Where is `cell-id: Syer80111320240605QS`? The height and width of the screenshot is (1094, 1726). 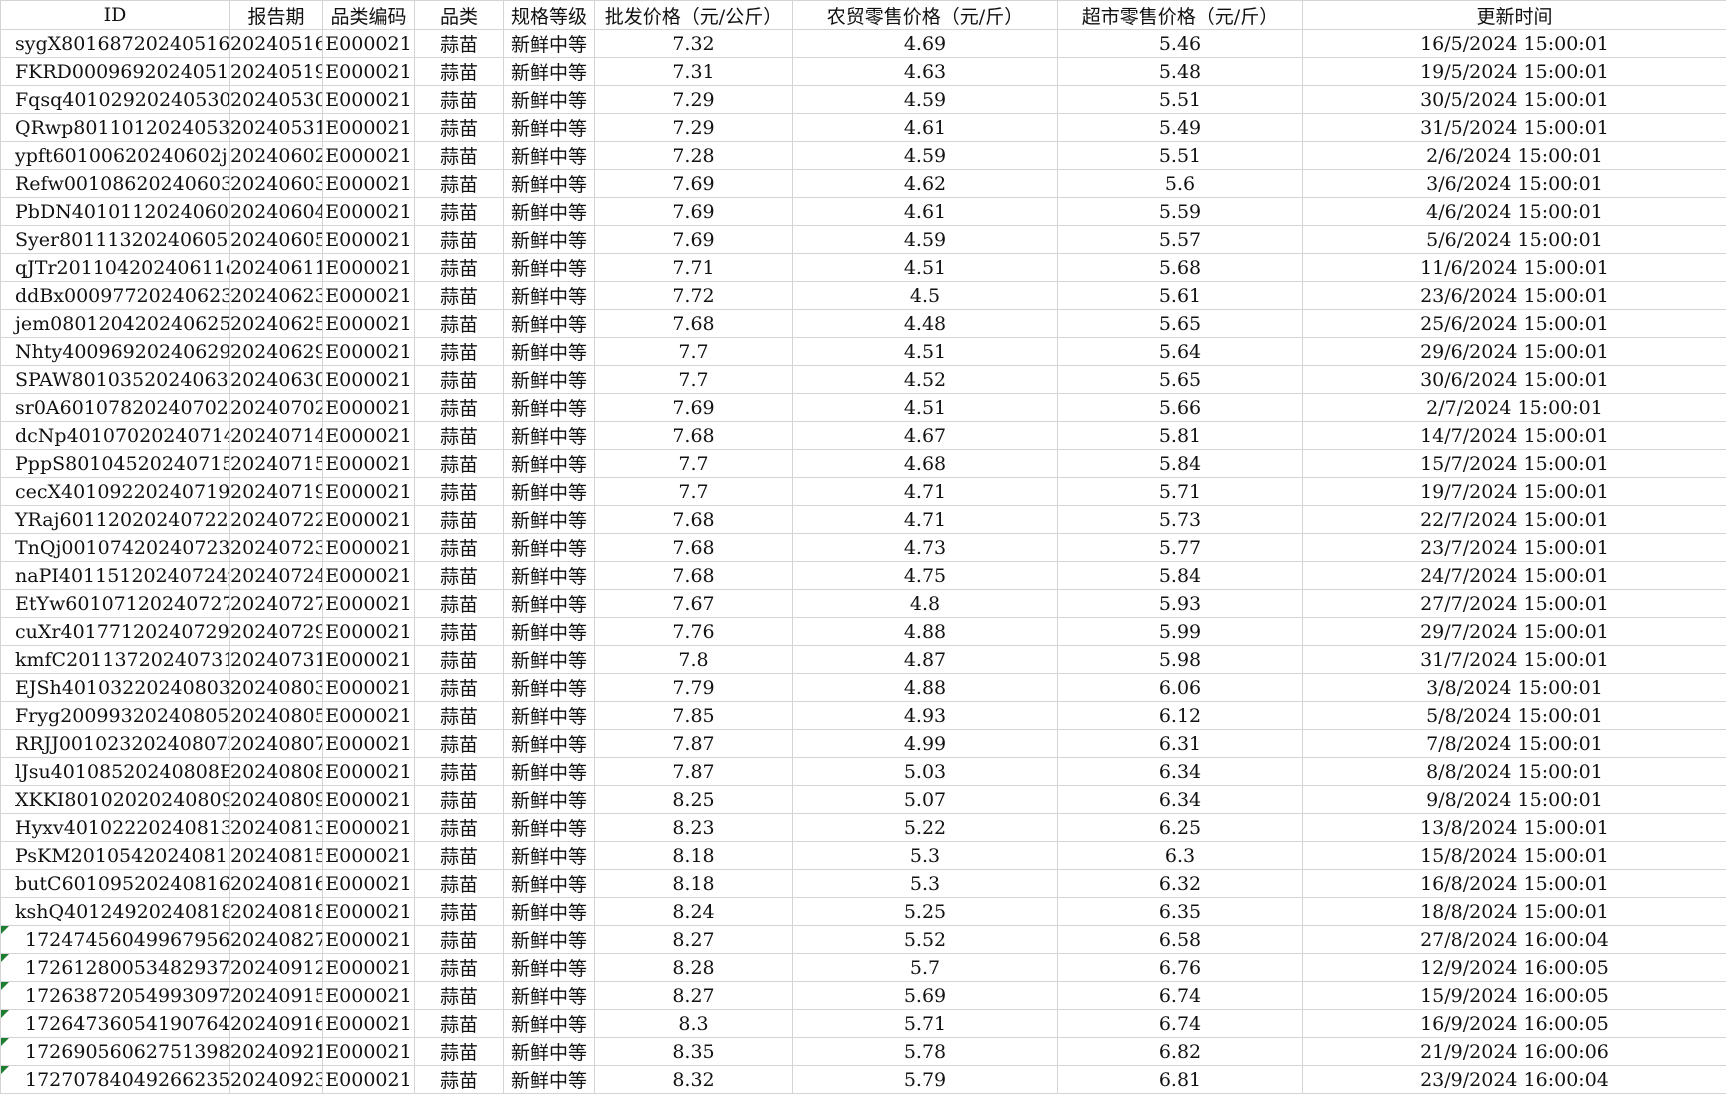 cell-id: Syer80111320240605QS is located at coordinates (115, 240).